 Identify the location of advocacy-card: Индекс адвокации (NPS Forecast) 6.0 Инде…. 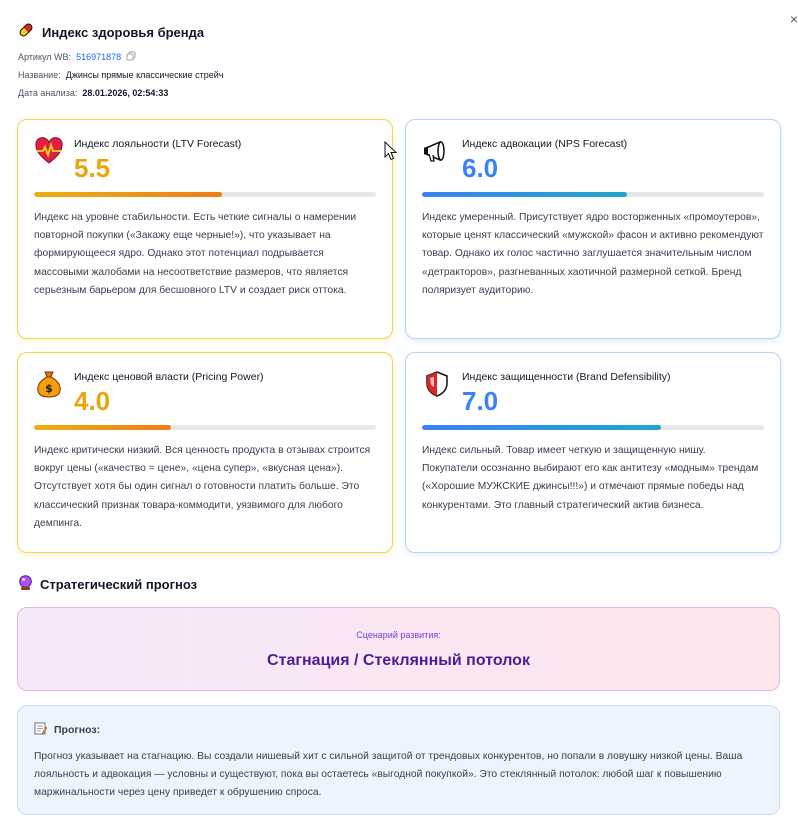
(593, 229).